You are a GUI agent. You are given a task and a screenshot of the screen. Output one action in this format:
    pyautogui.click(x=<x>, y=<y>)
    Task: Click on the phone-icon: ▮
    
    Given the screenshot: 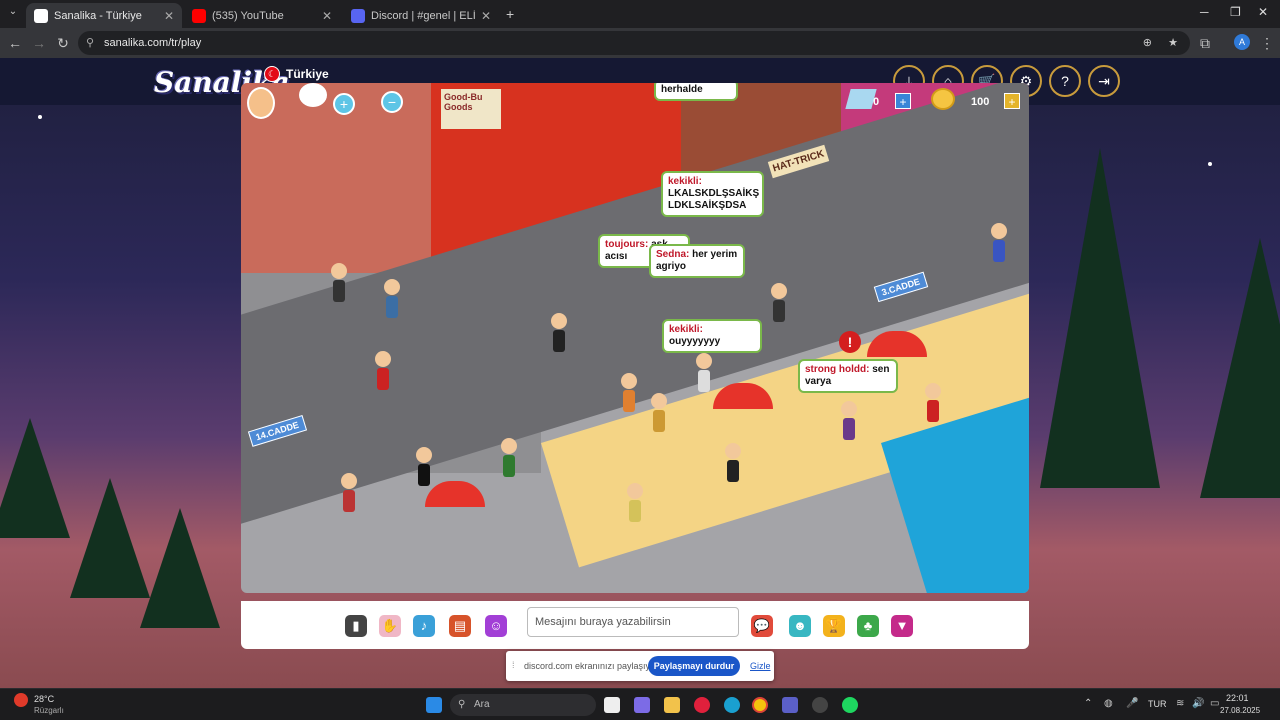 What is the action you would take?
    pyautogui.click(x=356, y=626)
    